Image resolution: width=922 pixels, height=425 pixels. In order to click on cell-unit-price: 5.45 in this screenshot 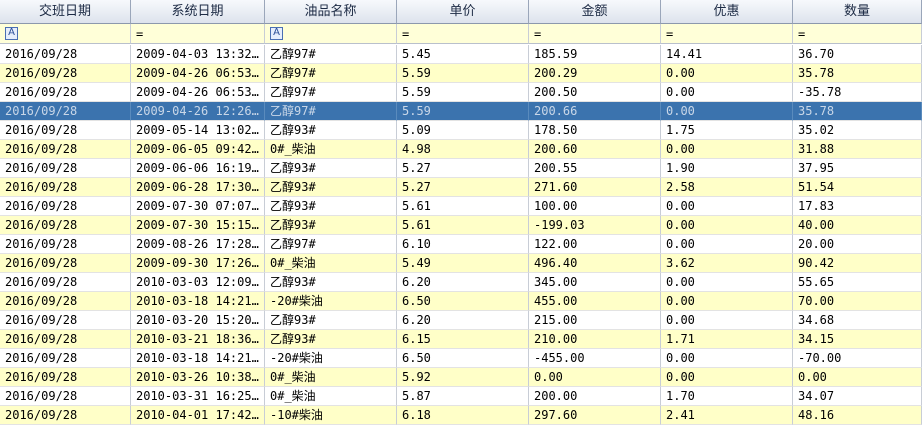, I will do `click(463, 54)`.